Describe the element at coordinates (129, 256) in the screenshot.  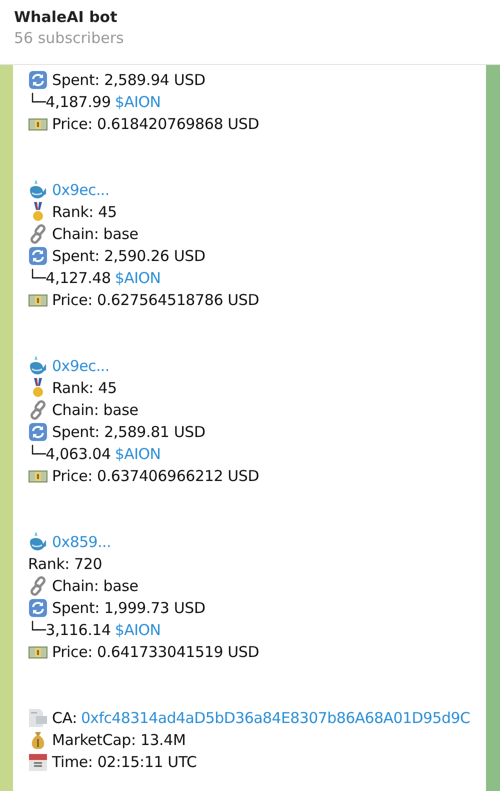
I see `message-line: Spent: 2,590.26 USD` at that location.